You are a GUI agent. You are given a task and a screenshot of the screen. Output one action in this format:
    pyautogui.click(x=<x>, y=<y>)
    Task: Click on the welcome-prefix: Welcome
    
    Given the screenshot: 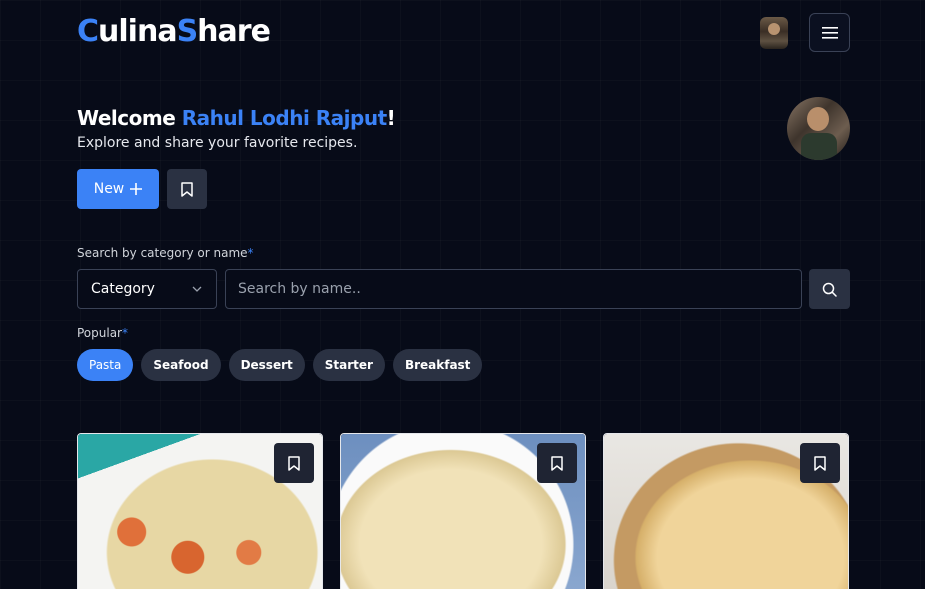 What is the action you would take?
    pyautogui.click(x=129, y=118)
    